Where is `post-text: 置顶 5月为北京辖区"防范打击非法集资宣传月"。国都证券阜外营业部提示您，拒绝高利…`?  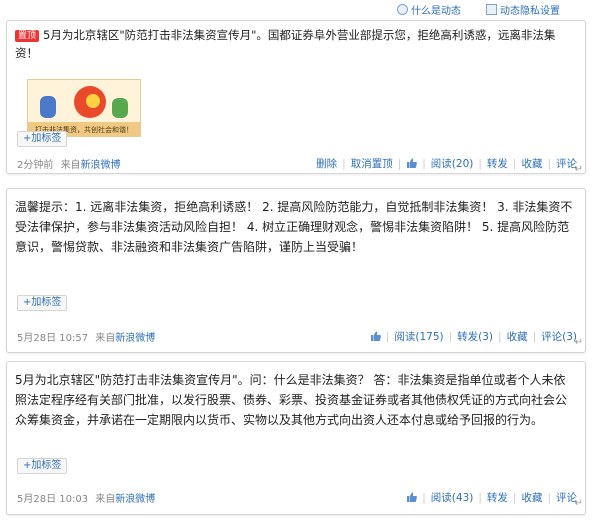 post-text: 置顶 5月为北京辖区"防范打击非法集资宣传月"。国都证券阜外营业部提示您，拒绝高利… is located at coordinates (296, 44).